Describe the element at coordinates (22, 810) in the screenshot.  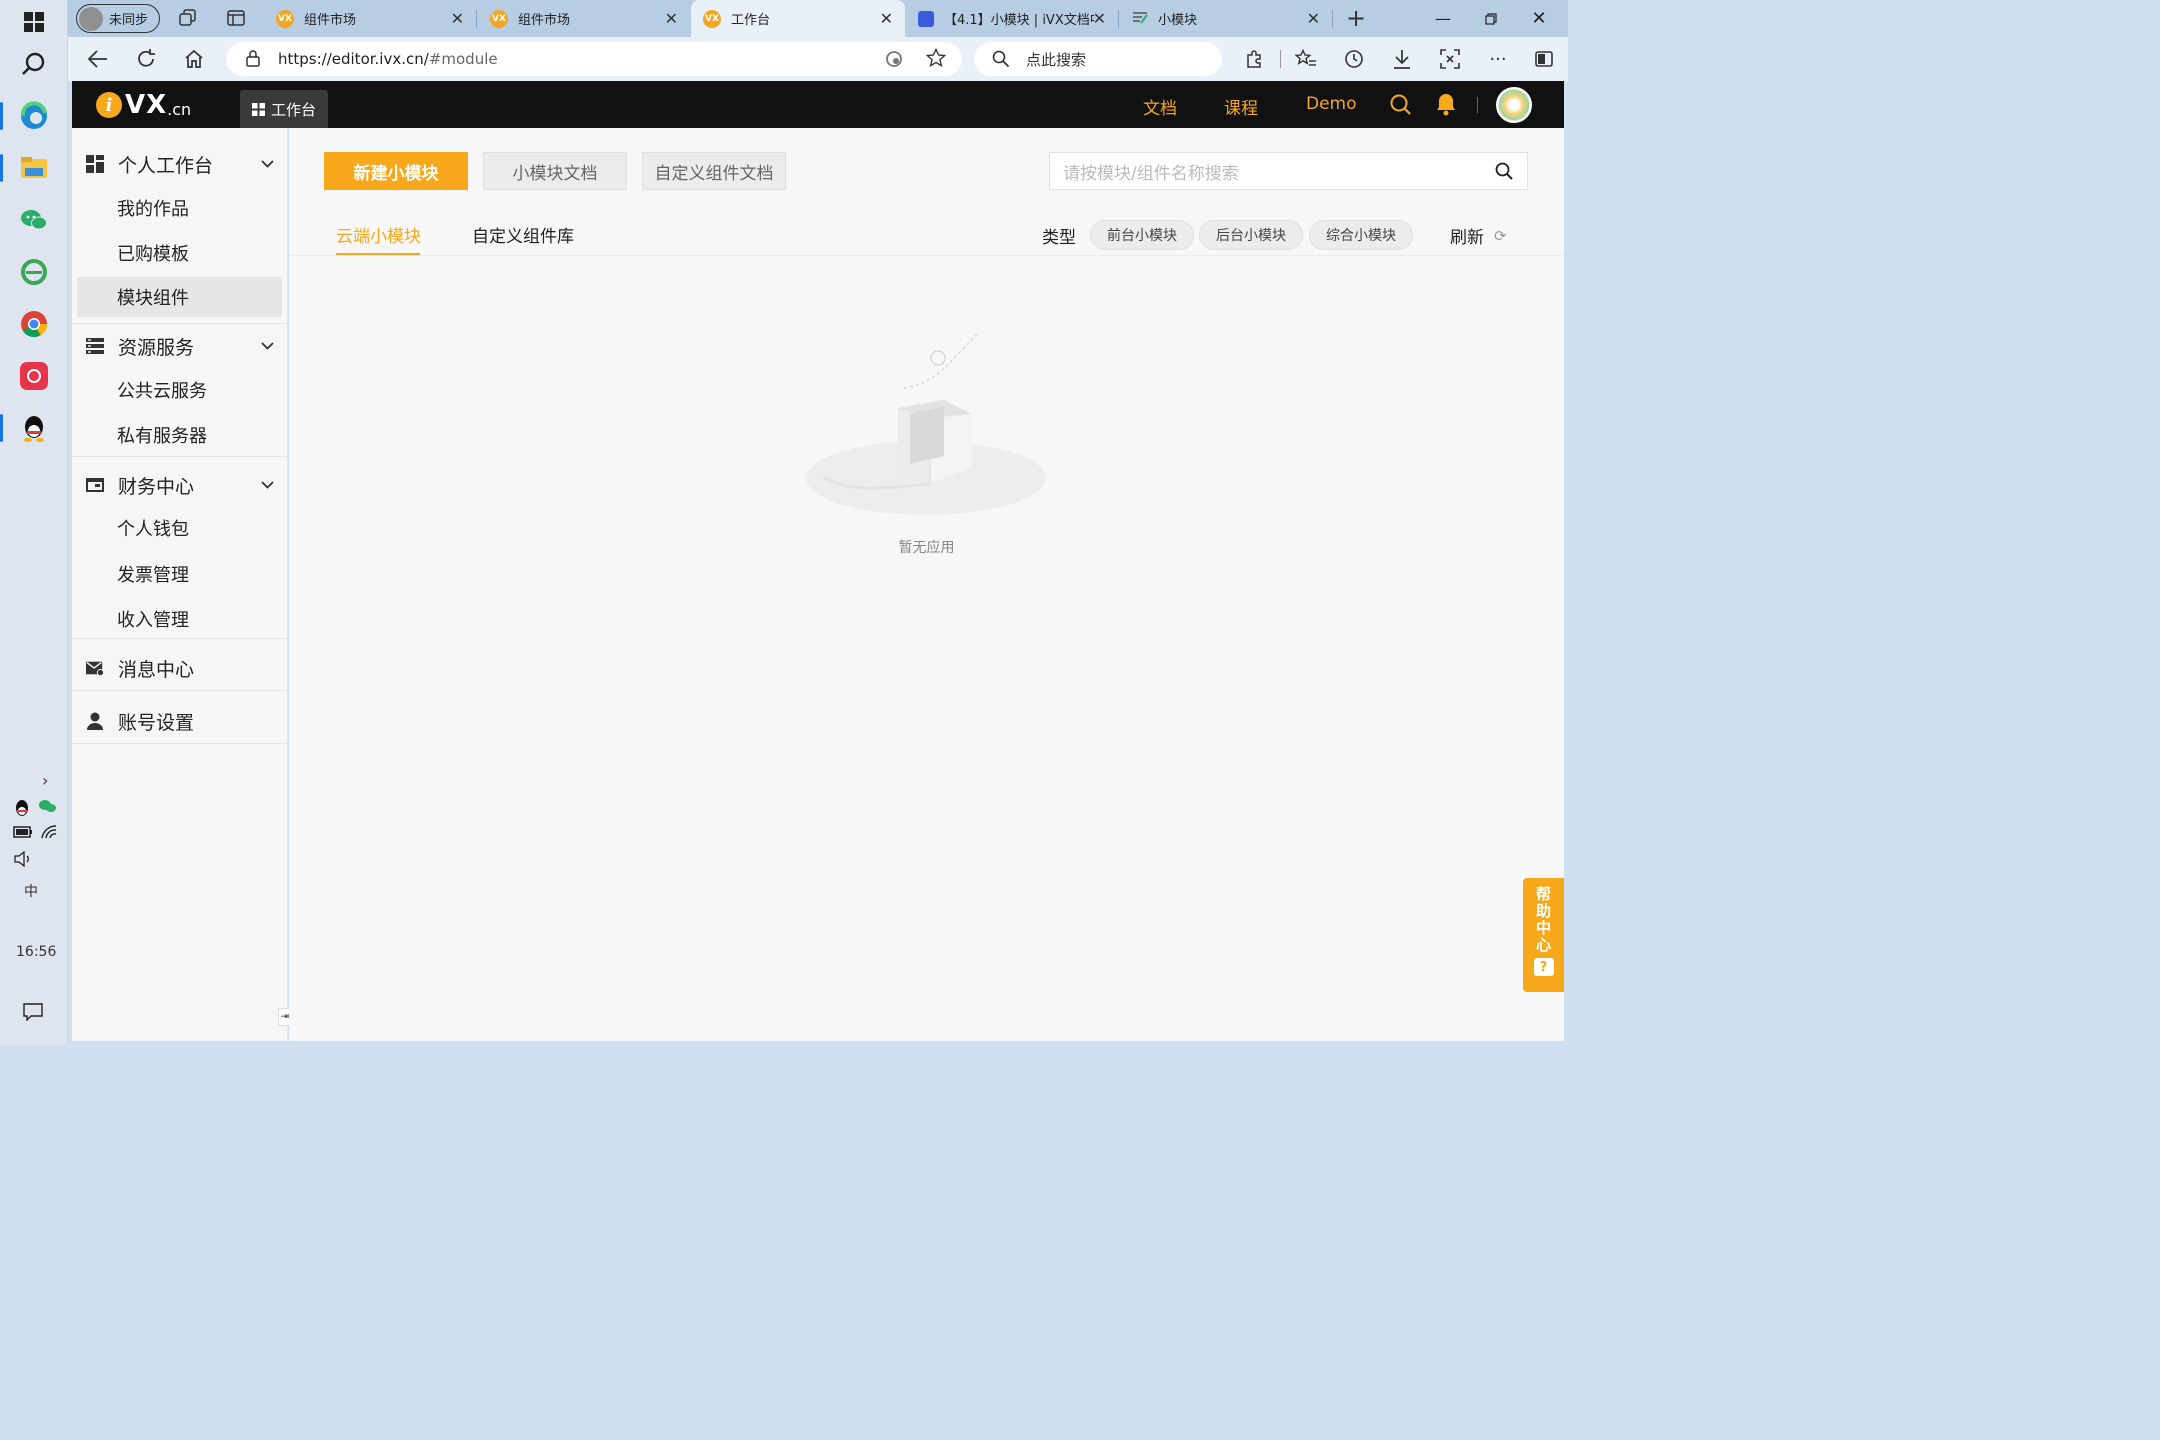
I see `qq-tray-icon` at that location.